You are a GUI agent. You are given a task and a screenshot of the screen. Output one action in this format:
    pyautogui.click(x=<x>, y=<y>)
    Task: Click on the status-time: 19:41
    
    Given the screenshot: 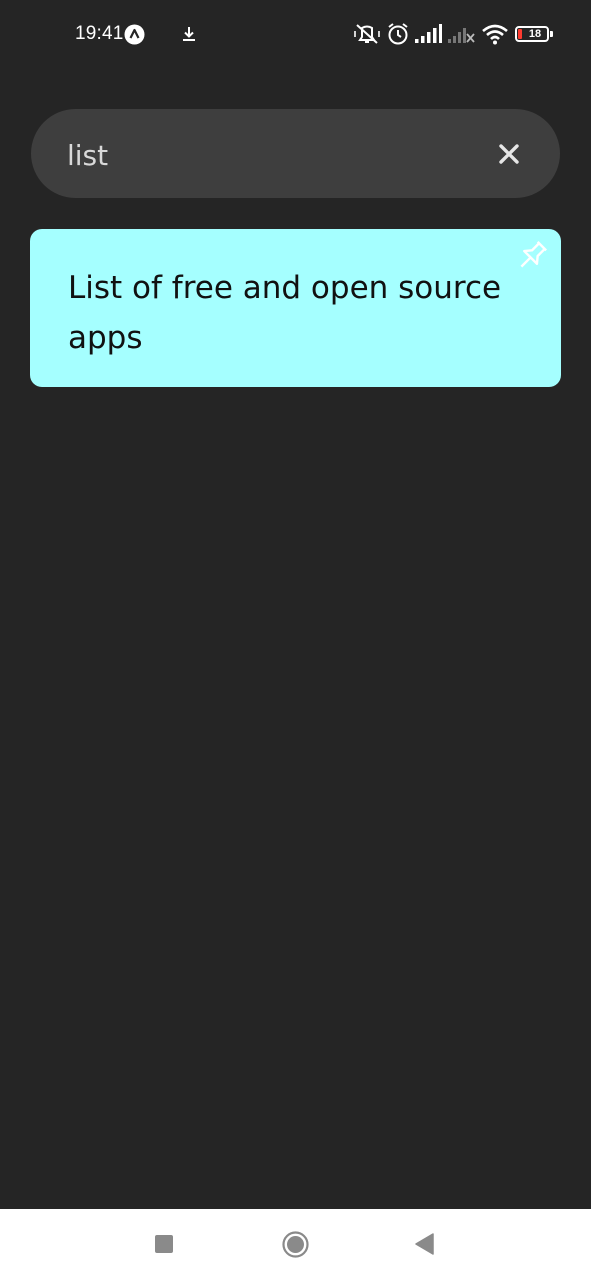 What is the action you would take?
    pyautogui.click(x=99, y=33)
    